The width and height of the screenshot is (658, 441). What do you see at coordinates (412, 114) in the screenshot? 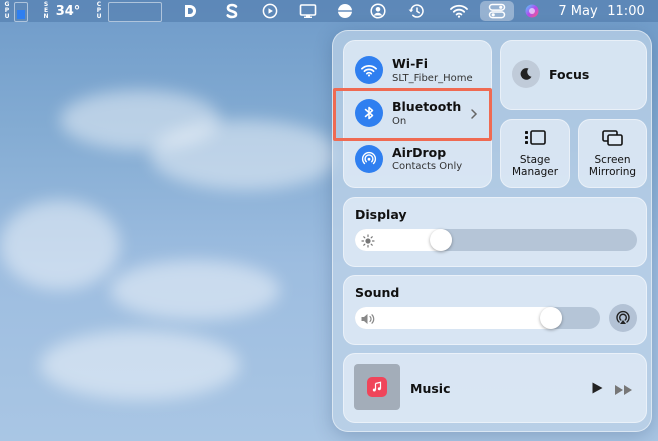
I see `bluetooth-highlight-box` at bounding box center [412, 114].